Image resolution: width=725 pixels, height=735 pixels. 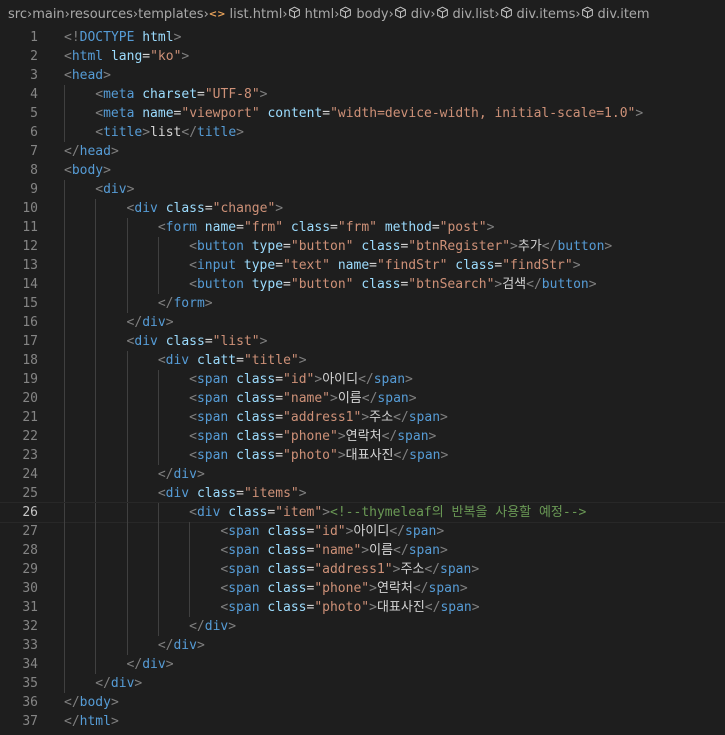 What do you see at coordinates (342, 588) in the screenshot?
I see `code-token: "phone"` at bounding box center [342, 588].